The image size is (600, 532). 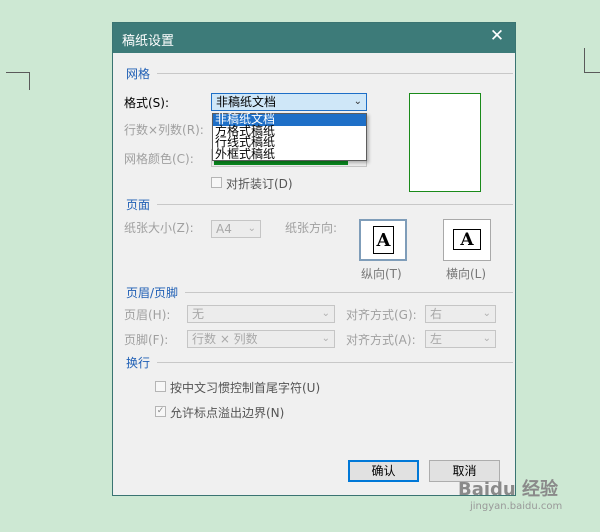 What do you see at coordinates (18, 72) in the screenshot?
I see `crop-mark-tl-h` at bounding box center [18, 72].